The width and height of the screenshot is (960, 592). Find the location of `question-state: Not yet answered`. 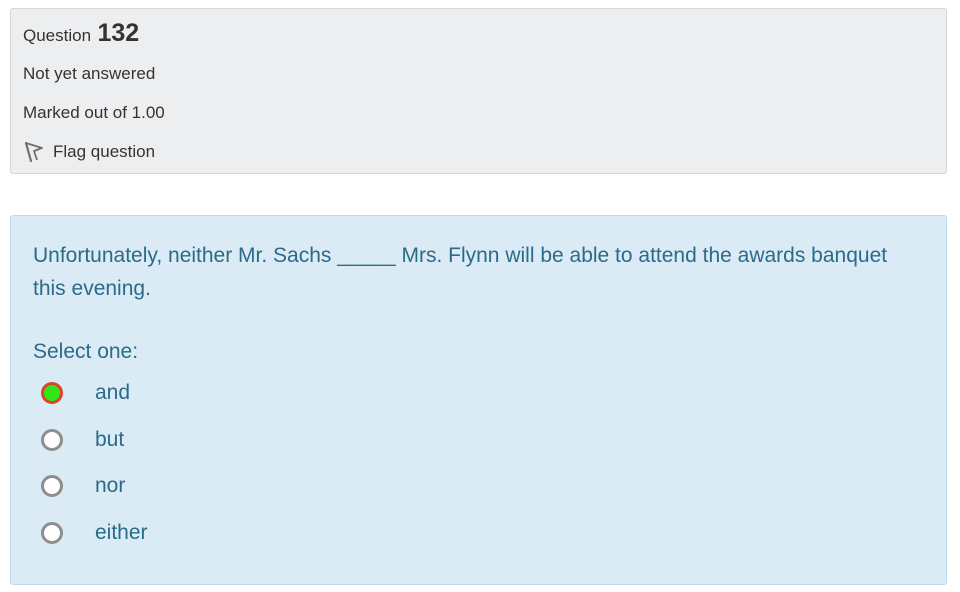

question-state: Not yet answered is located at coordinates (89, 73).